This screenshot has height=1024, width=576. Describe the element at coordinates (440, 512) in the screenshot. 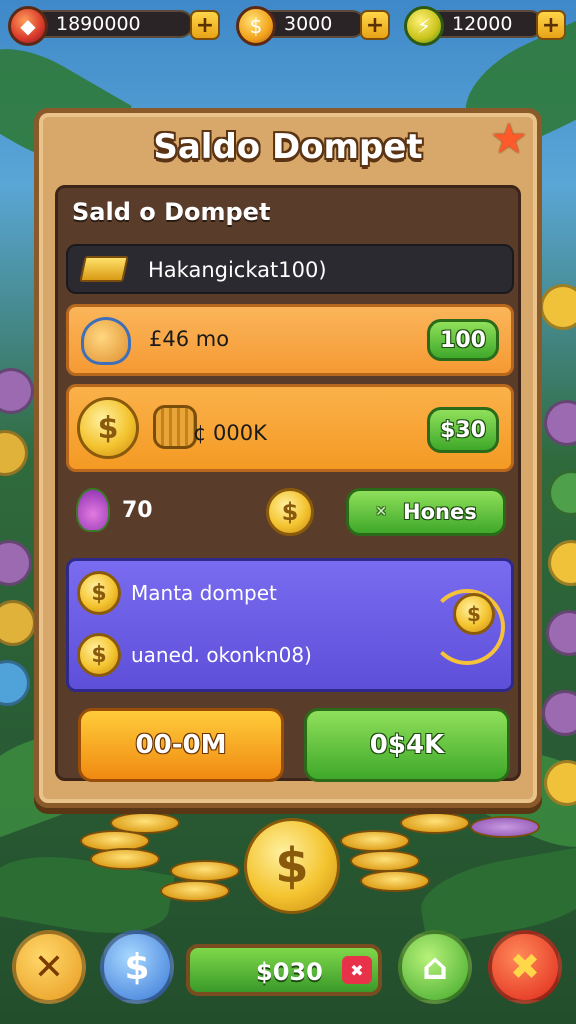

I see `hones-button-label: Hones` at that location.